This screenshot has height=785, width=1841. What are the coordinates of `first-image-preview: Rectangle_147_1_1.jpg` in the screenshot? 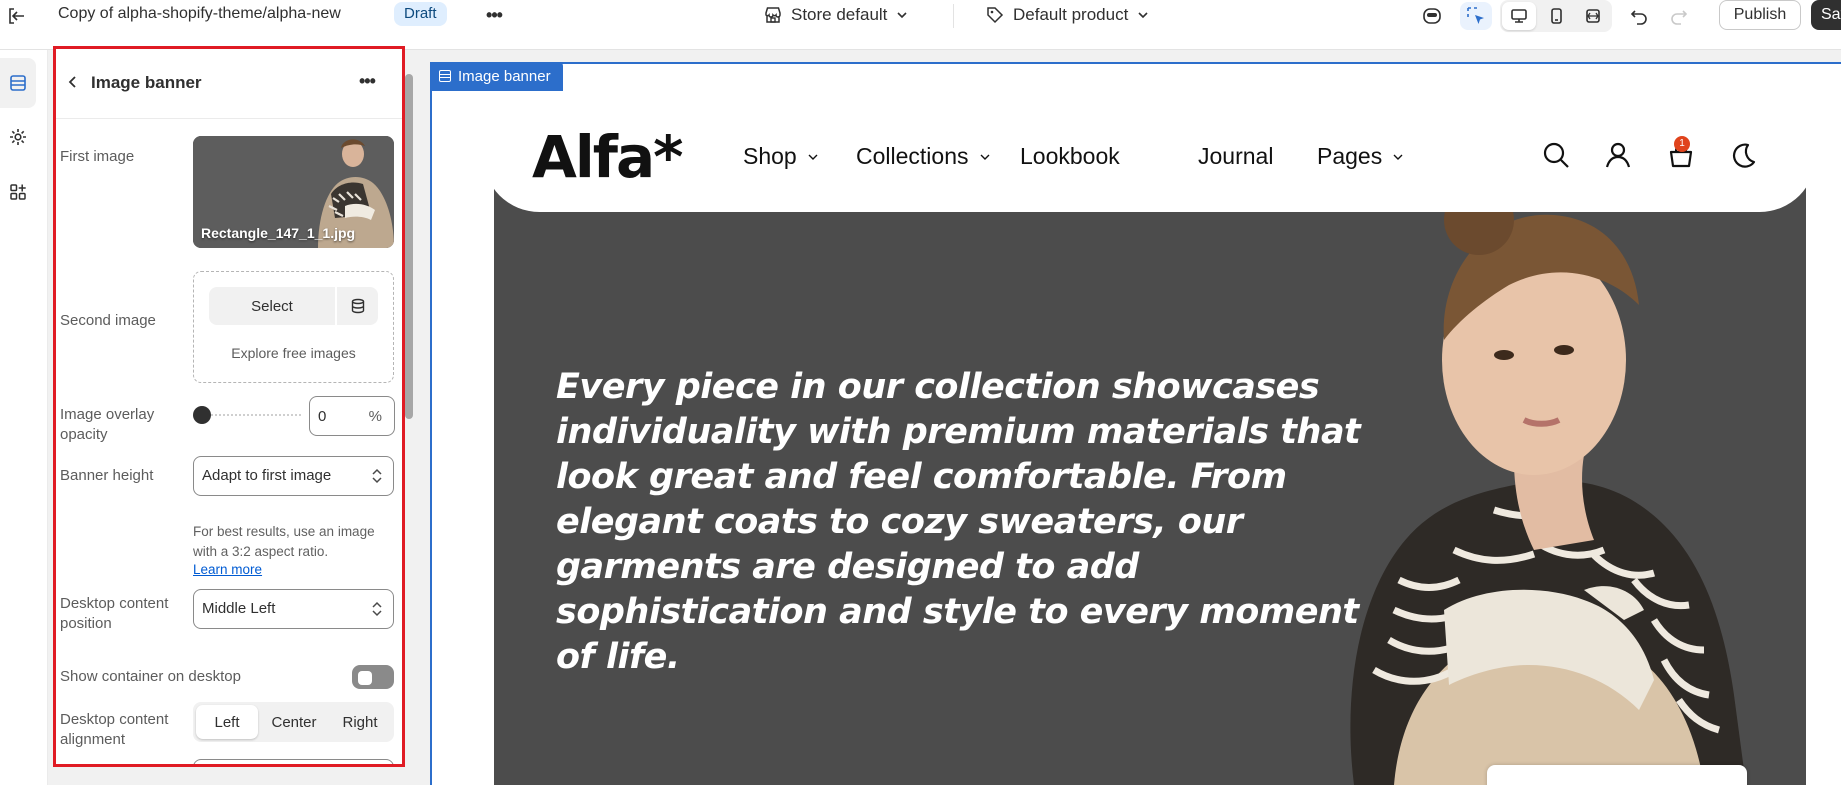 It's located at (293, 192).